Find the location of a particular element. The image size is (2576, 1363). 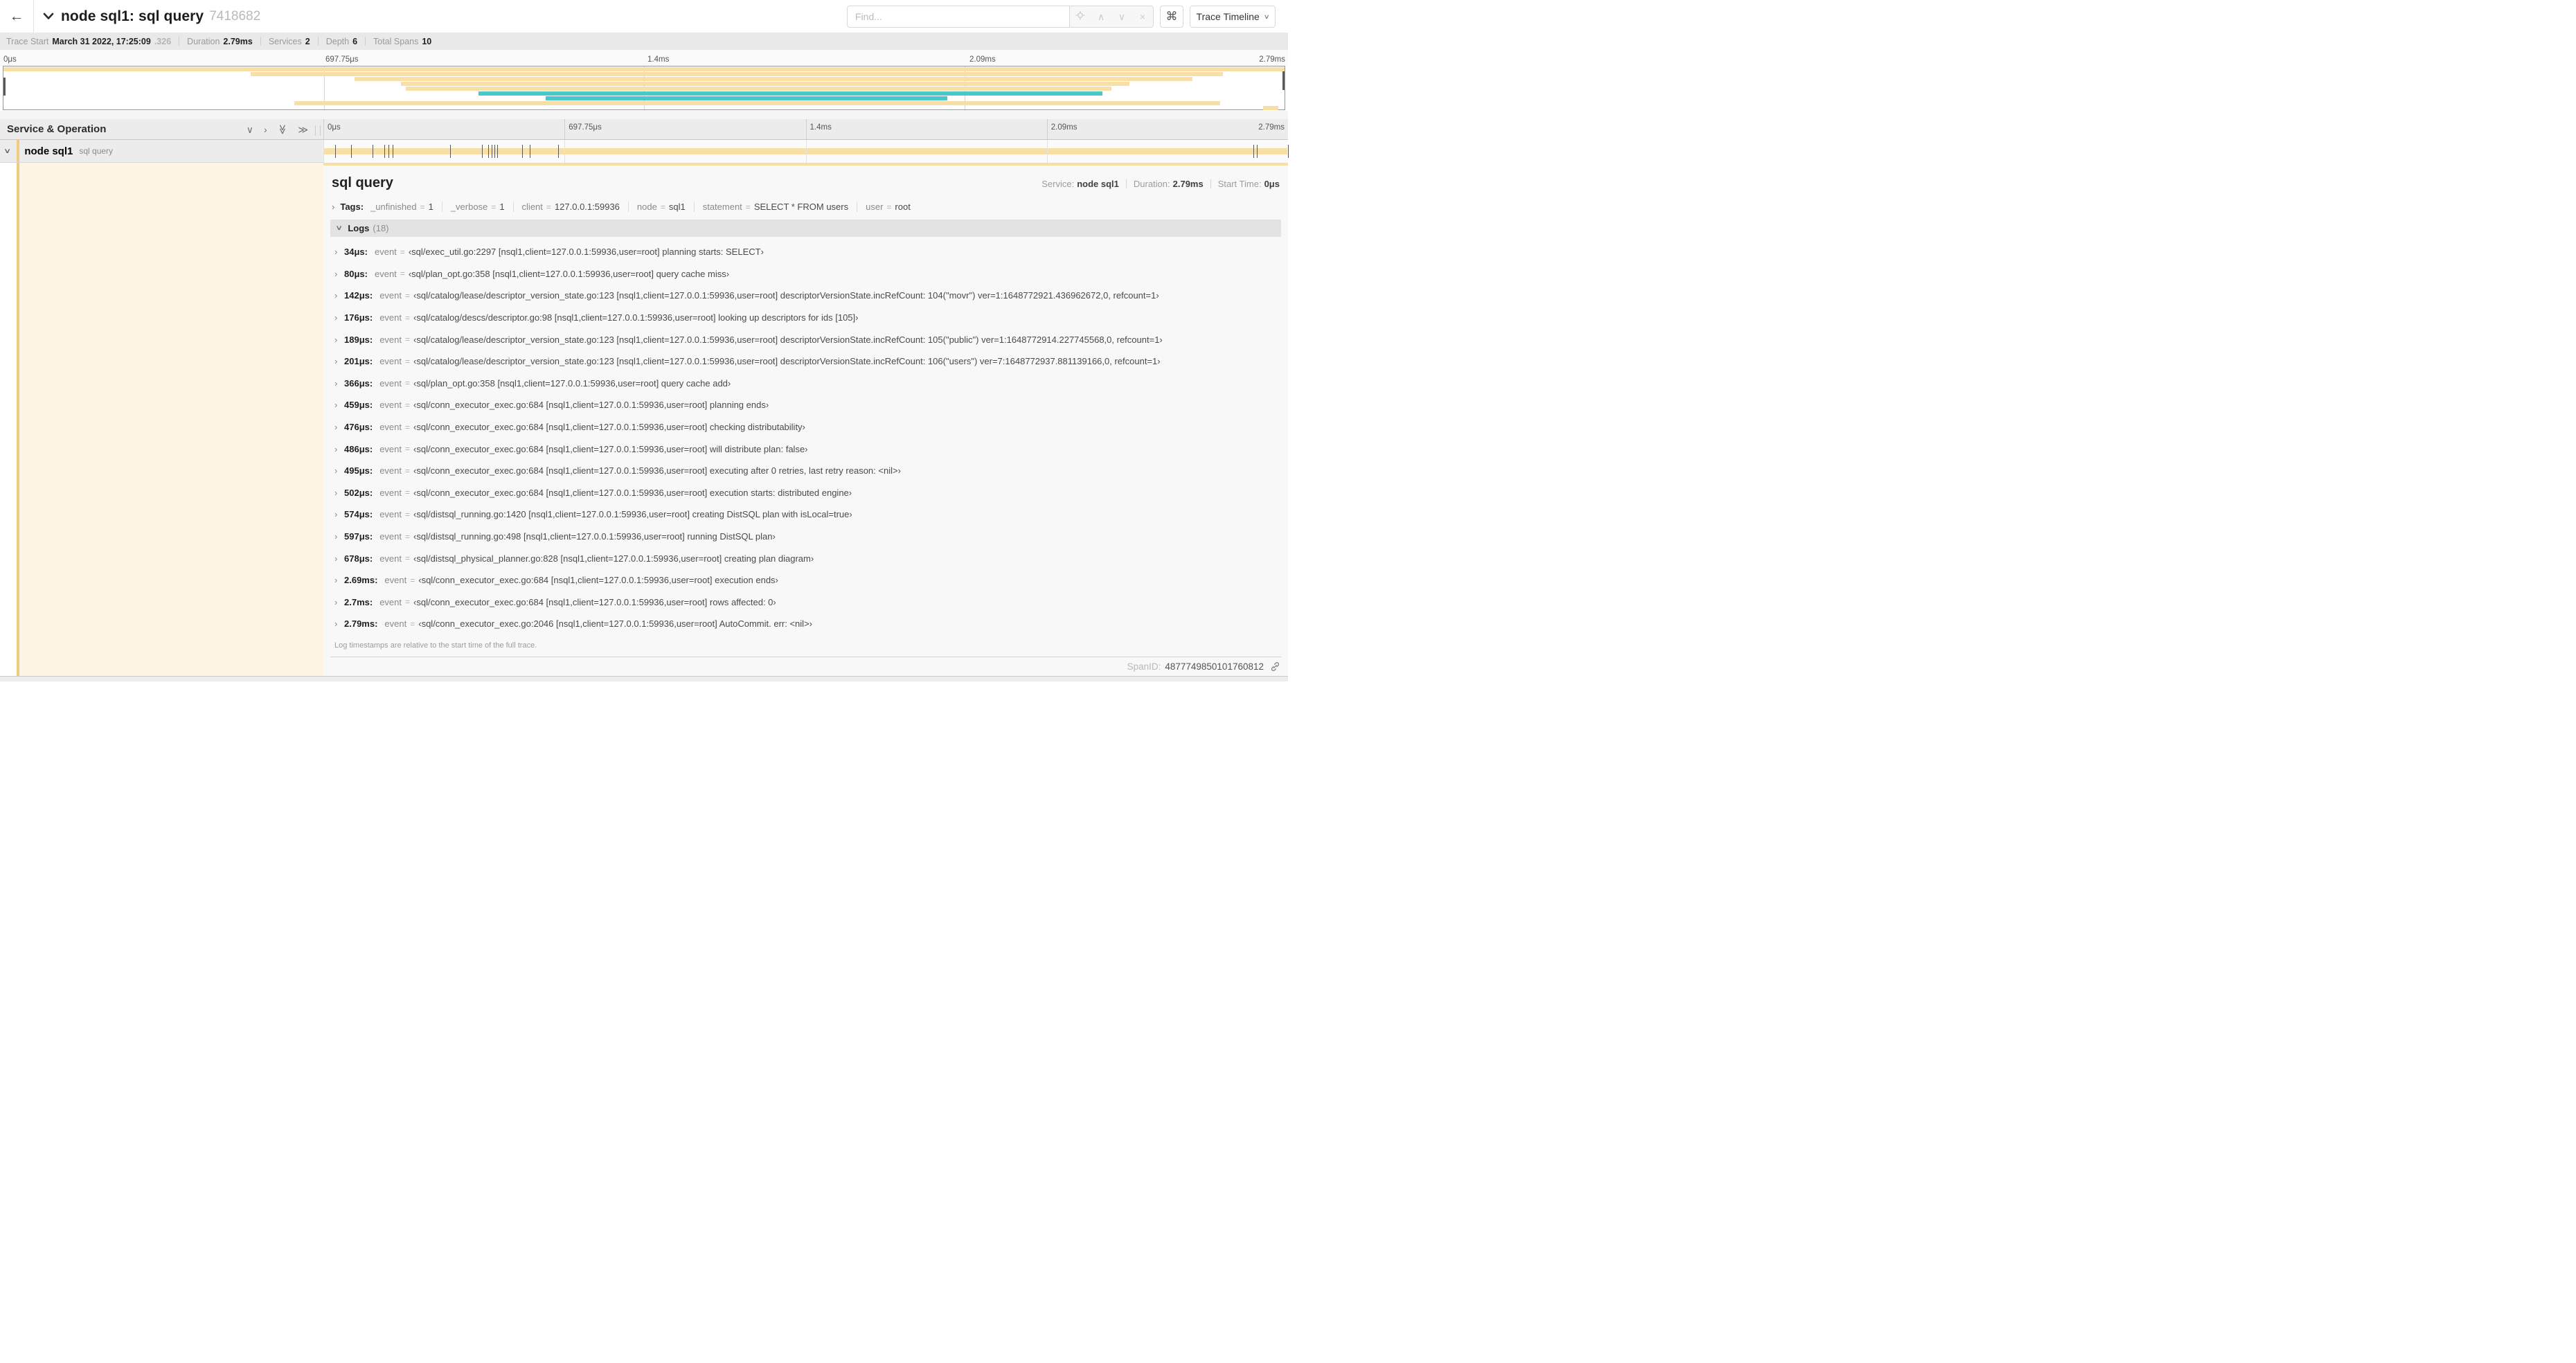

expand-all-icon: ≫ is located at coordinates (303, 129).